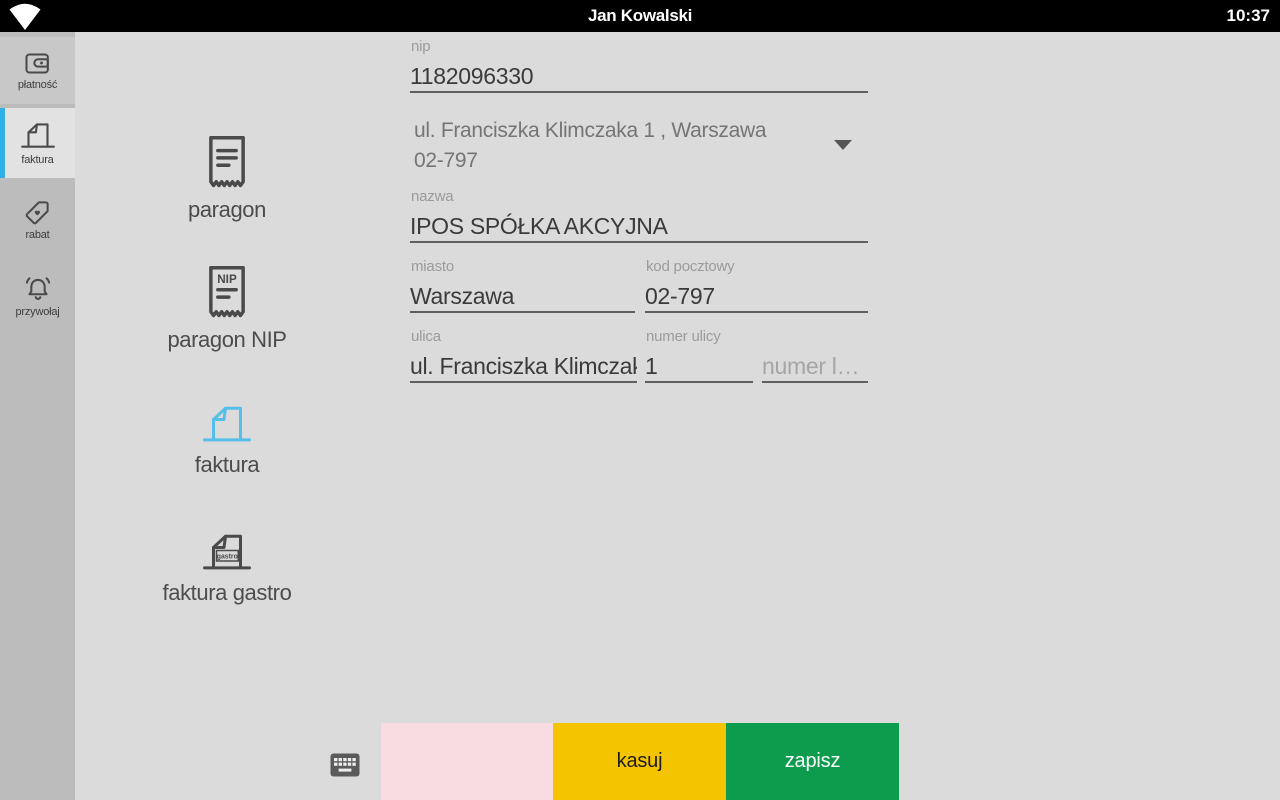  What do you see at coordinates (37, 311) in the screenshot?
I see `sidebar-item-label: przywołaj` at bounding box center [37, 311].